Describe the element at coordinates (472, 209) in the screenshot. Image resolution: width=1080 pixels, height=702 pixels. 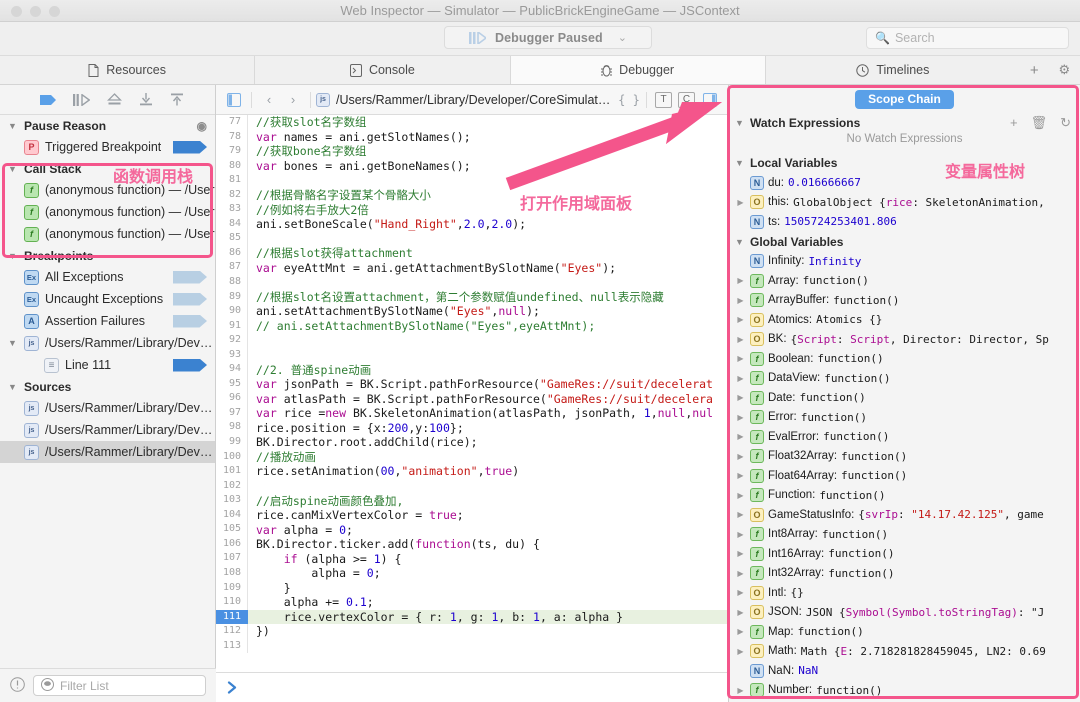
I see `code-line: 83 //例如将右手放大2倍` at that location.